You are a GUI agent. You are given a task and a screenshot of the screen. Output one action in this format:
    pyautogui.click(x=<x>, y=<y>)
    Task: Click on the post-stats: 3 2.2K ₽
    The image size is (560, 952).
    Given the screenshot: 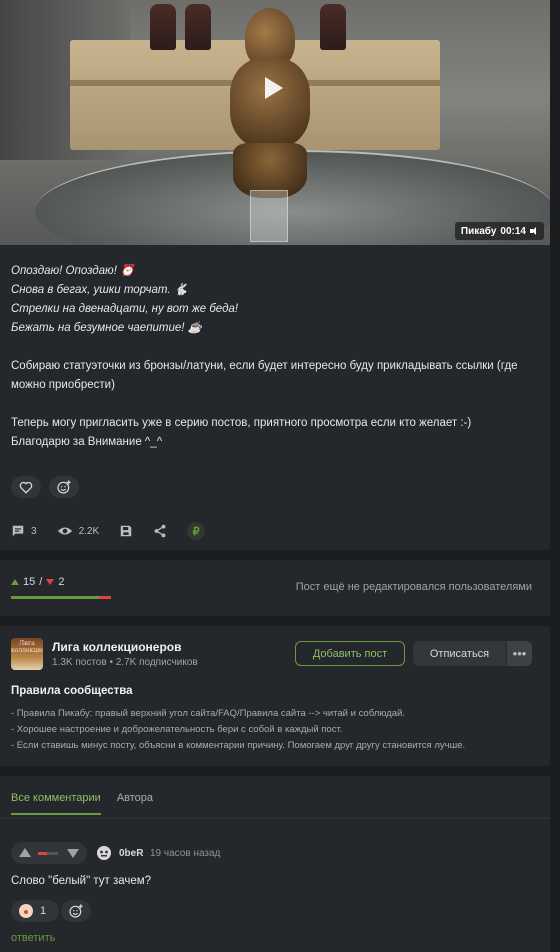 What is the action you would take?
    pyautogui.click(x=118, y=531)
    